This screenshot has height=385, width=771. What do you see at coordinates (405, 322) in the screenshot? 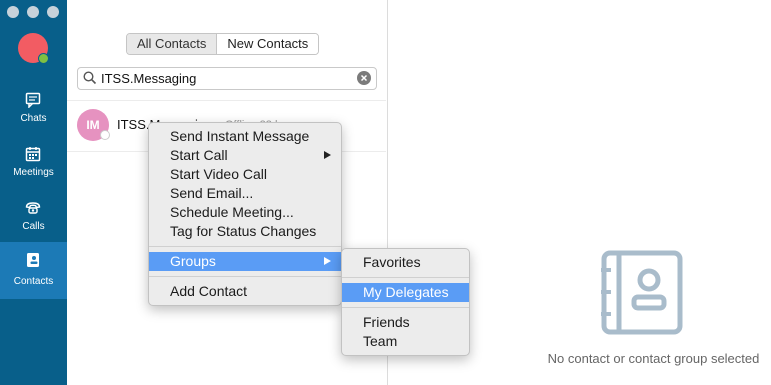
I see `submenu-friends: Friends` at bounding box center [405, 322].